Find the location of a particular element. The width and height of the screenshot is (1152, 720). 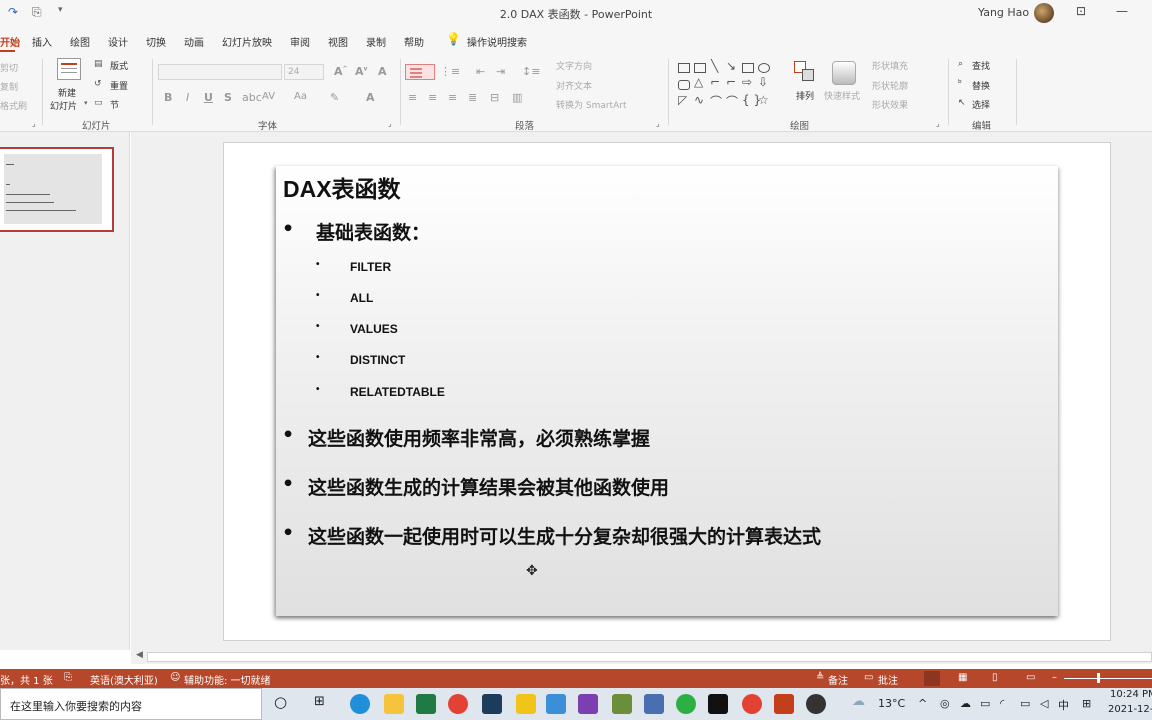

curve-shape-icon: ∿ is located at coordinates (699, 100).